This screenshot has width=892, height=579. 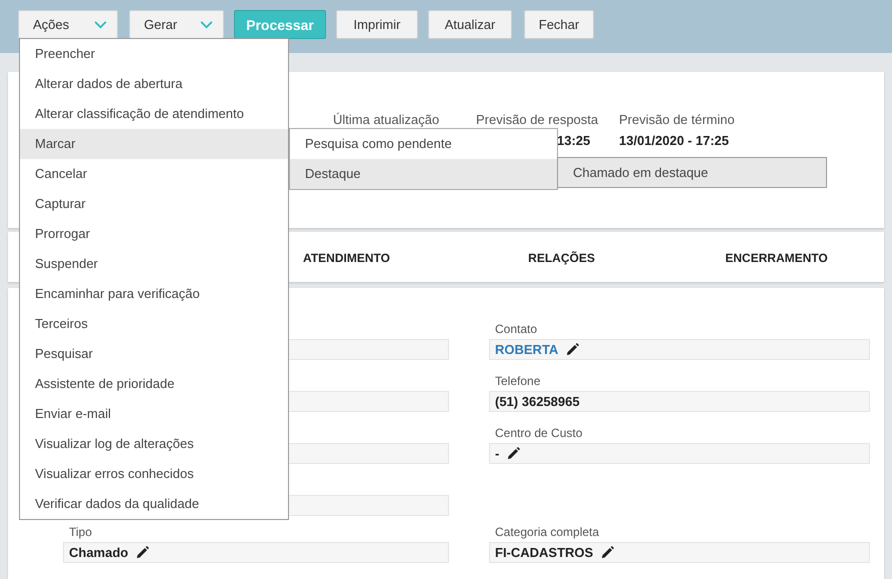 I want to click on menu-item: Preencher, so click(x=154, y=54).